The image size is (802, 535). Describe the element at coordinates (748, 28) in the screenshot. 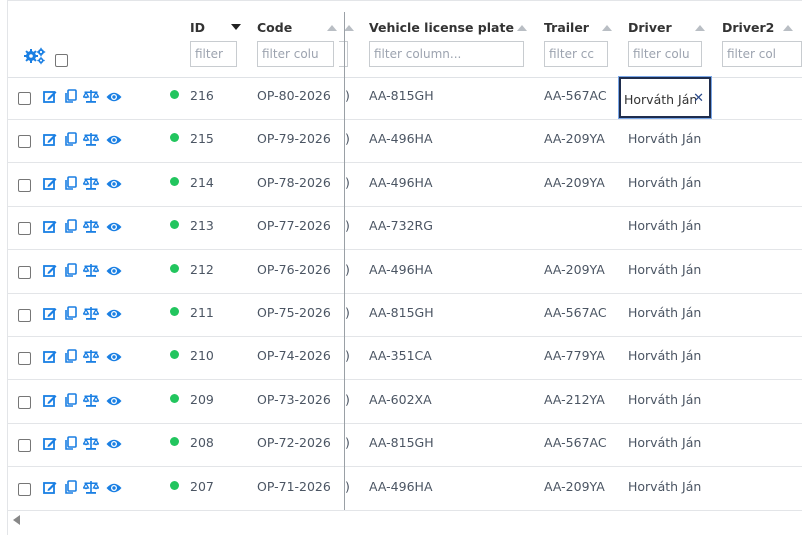

I see `column-header-driver2: Driver2` at that location.